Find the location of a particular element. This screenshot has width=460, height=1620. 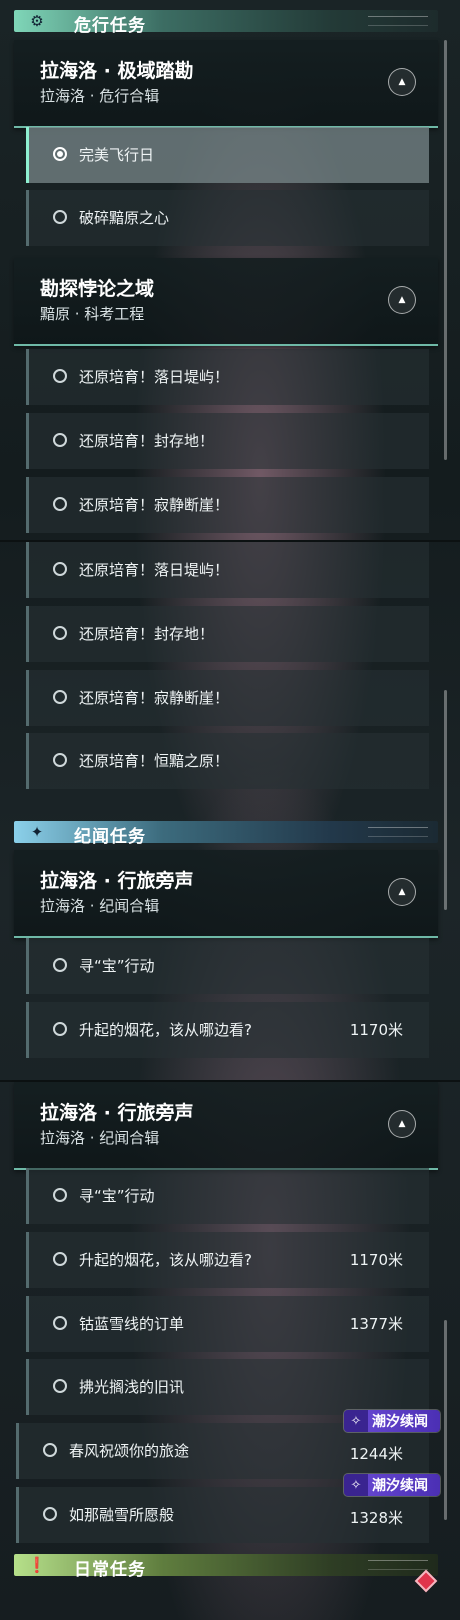

quest-row: 钴蓝雪线的订单 1377米 is located at coordinates (227, 1324).